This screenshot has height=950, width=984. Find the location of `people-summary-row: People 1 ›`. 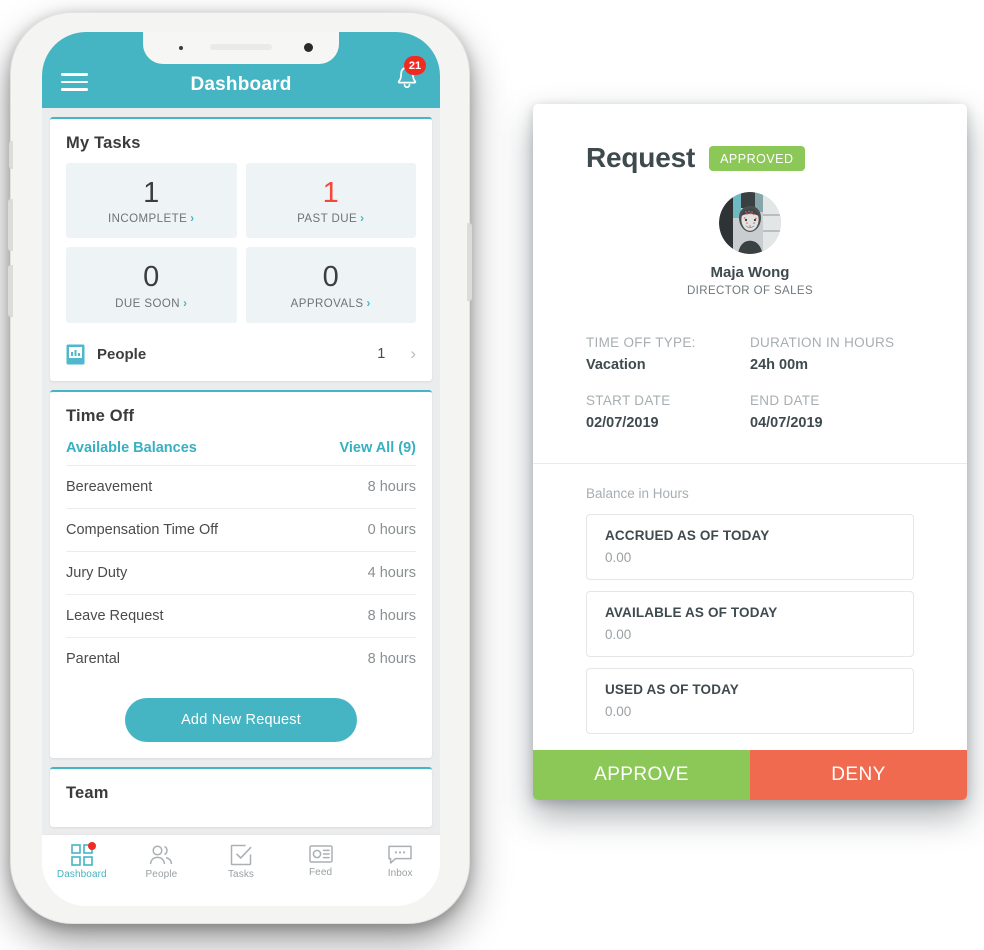

people-summary-row: People 1 › is located at coordinates (241, 348).